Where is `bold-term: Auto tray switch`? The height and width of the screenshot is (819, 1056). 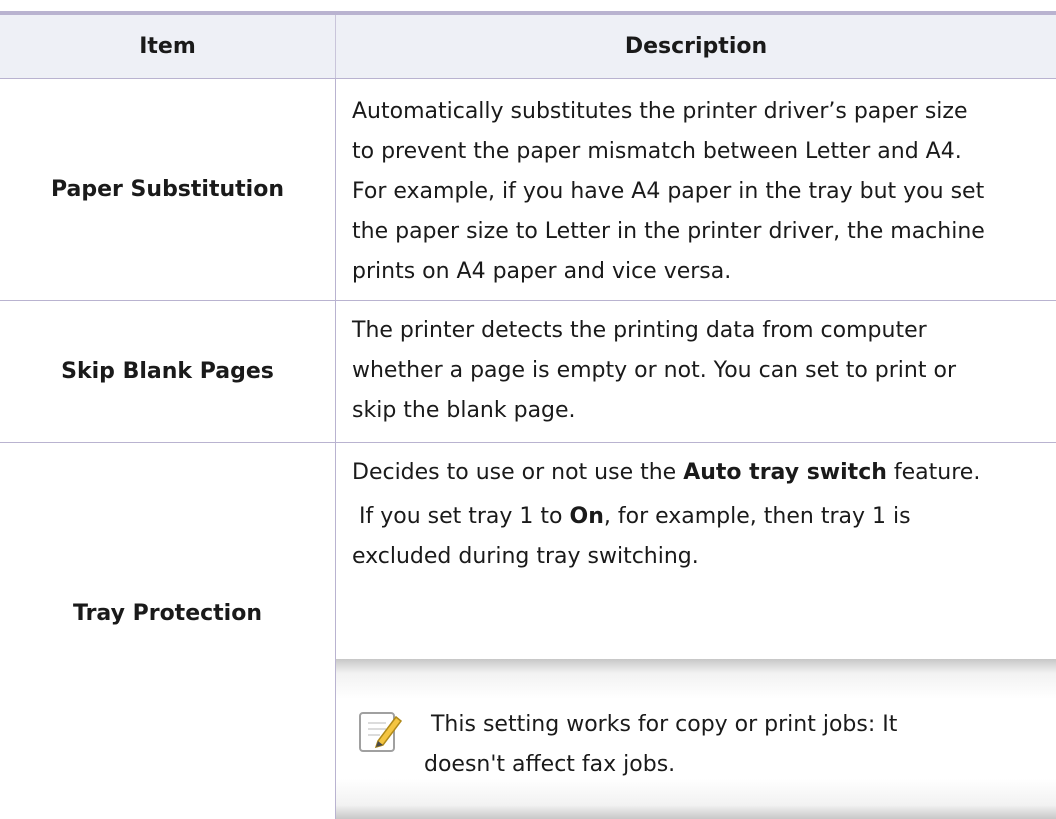 bold-term: Auto tray switch is located at coordinates (785, 472).